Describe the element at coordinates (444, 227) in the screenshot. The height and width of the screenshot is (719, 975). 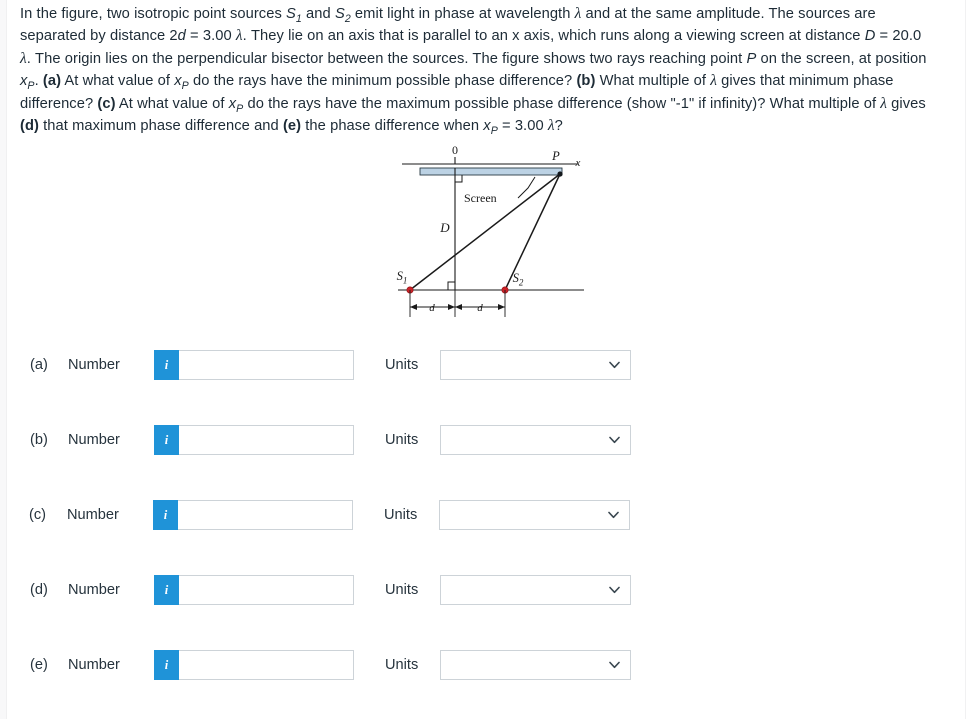
I see `figure-label-distance-d: D` at that location.